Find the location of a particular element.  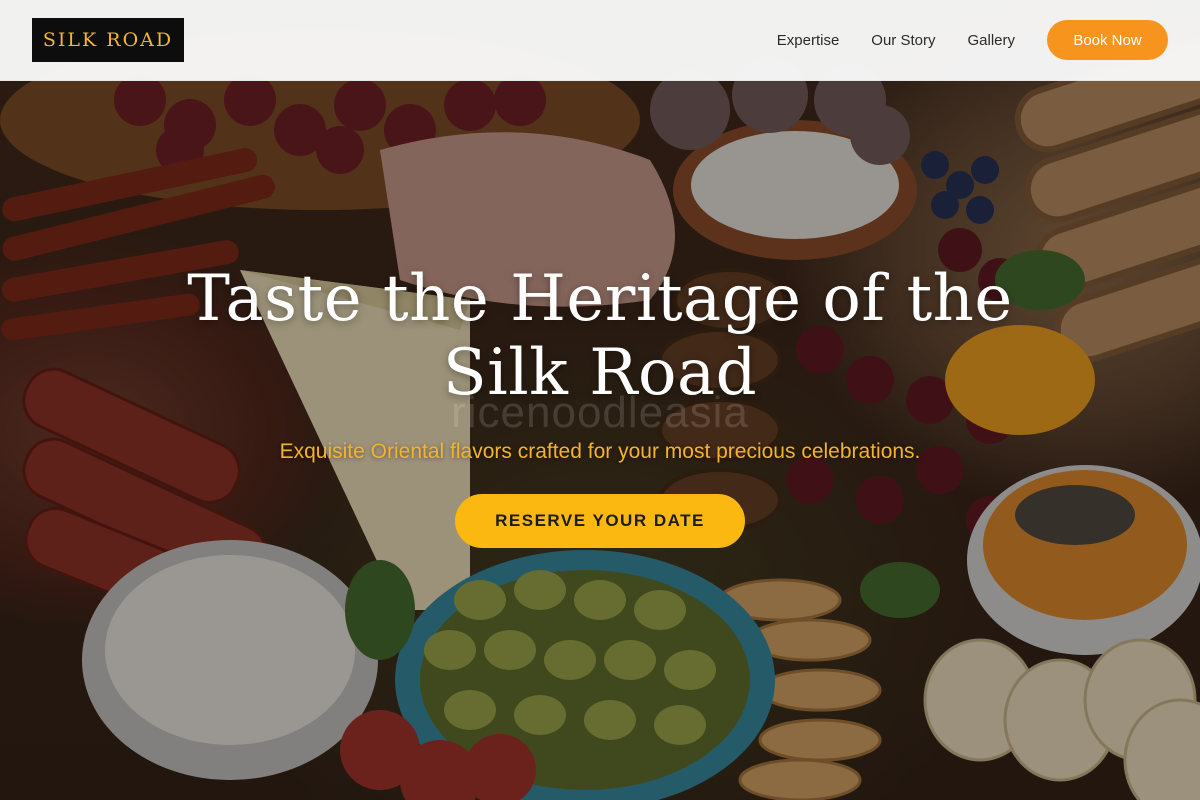

hero-title: Taste the Heritage of the Silk Road is located at coordinates (600, 336).